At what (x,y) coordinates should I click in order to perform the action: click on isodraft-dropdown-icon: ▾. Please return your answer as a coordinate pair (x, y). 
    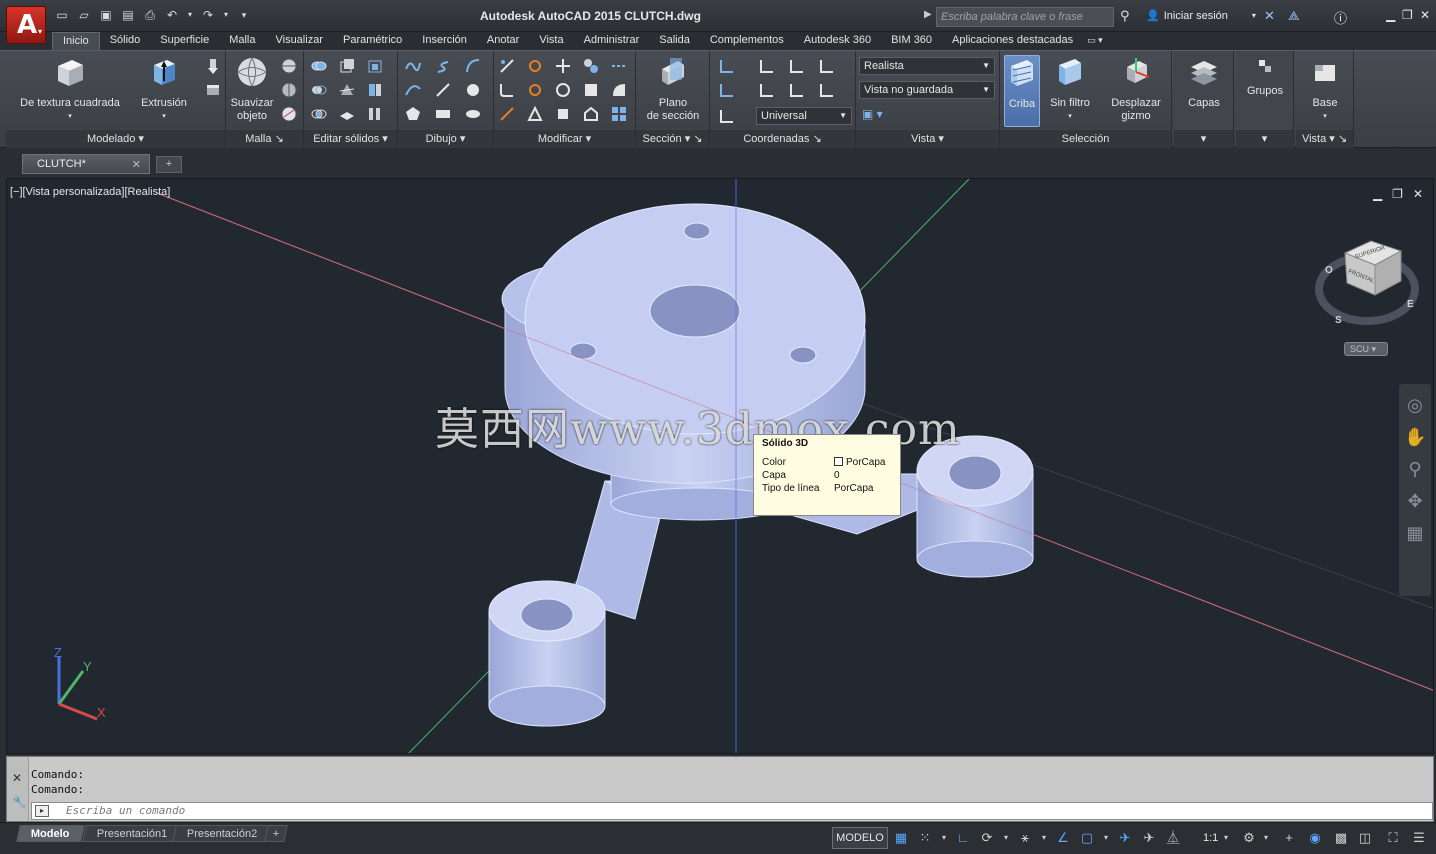
    Looking at the image, I should click on (1044, 838).